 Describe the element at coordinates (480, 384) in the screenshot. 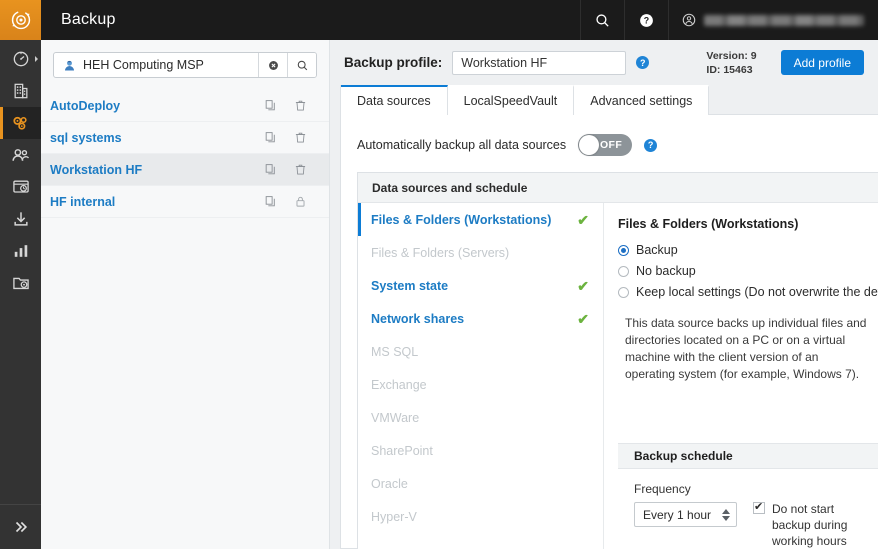

I see `data-source-row: Exchange` at that location.